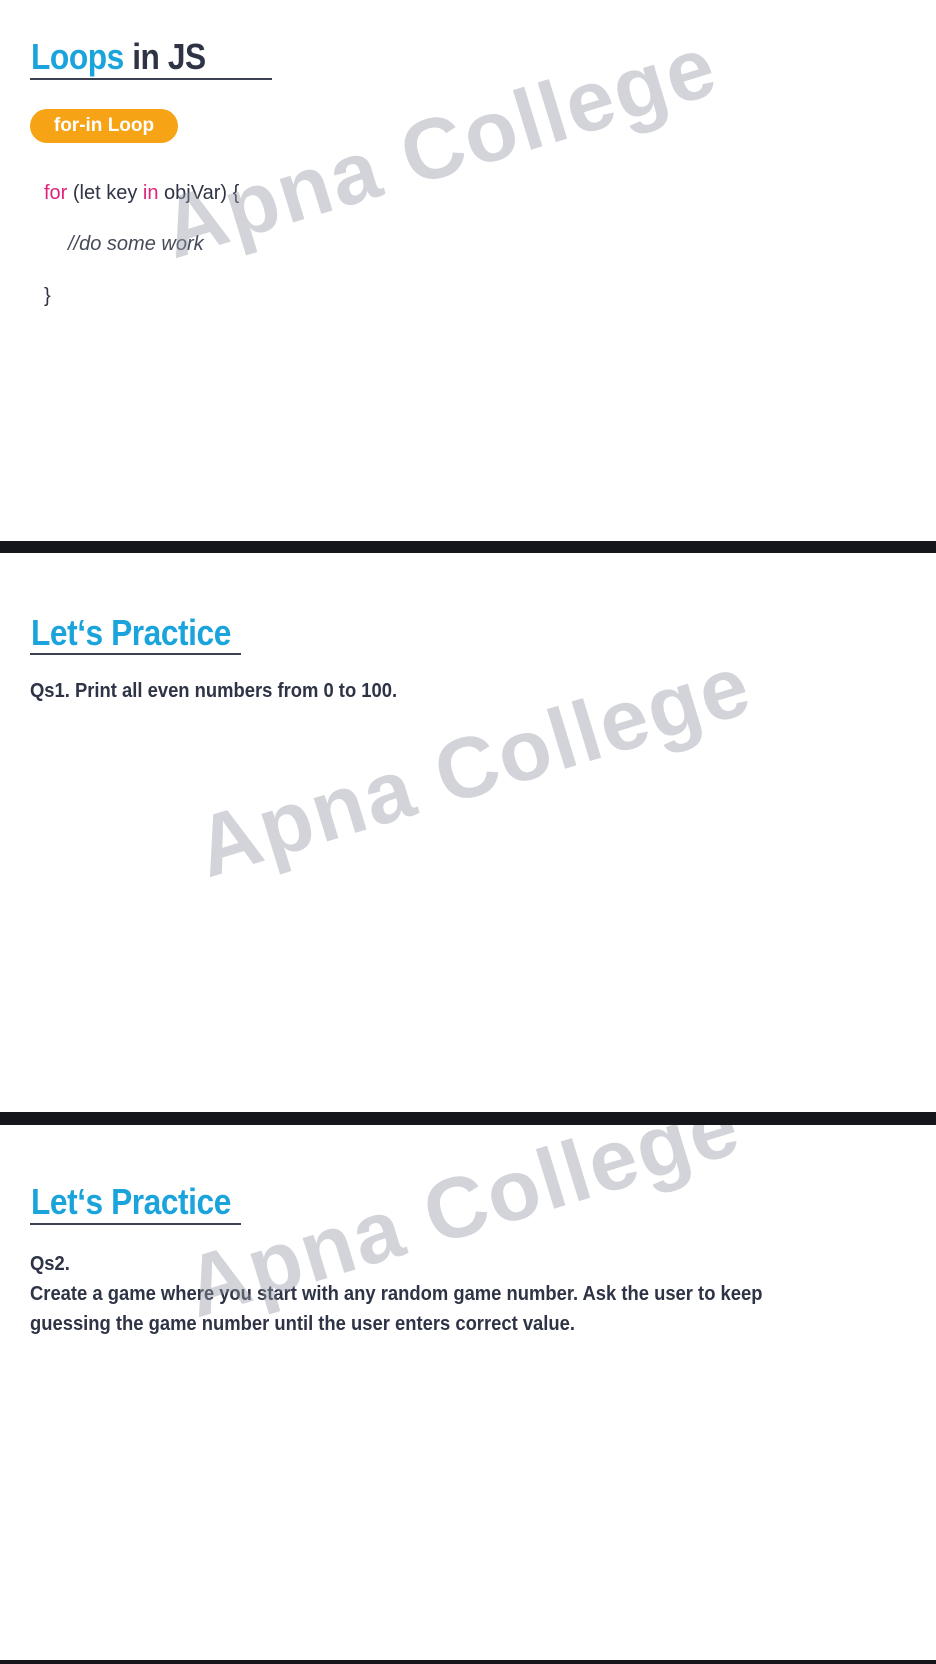  What do you see at coordinates (104, 126) in the screenshot?
I see `for-in-loop-badge: for-in Loop` at bounding box center [104, 126].